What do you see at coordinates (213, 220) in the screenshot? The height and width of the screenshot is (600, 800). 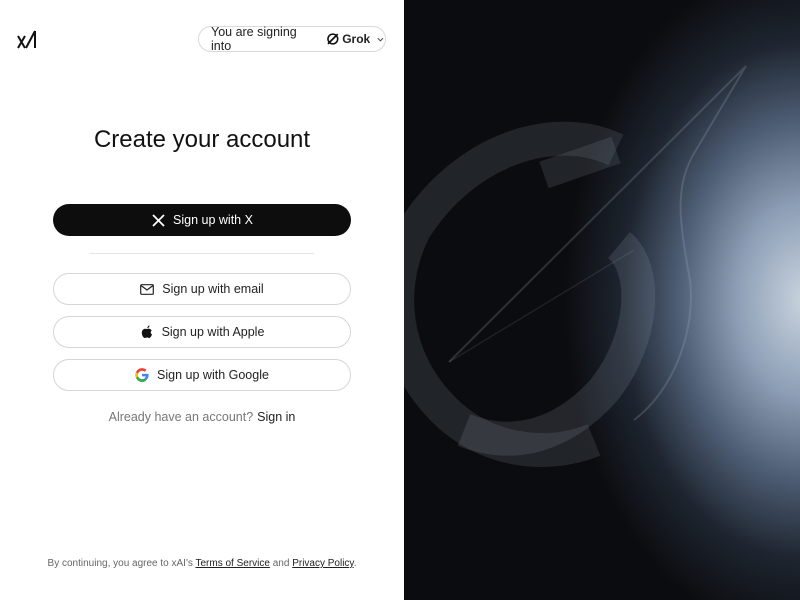 I see `sign-up-x-label: Sign up with X` at bounding box center [213, 220].